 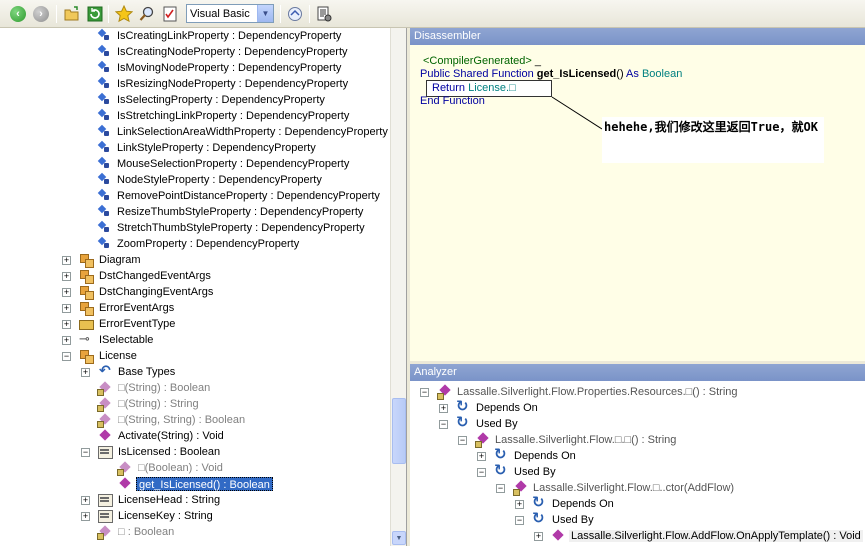 What do you see at coordinates (170, 14) in the screenshot?
I see `checklist-button` at bounding box center [170, 14].